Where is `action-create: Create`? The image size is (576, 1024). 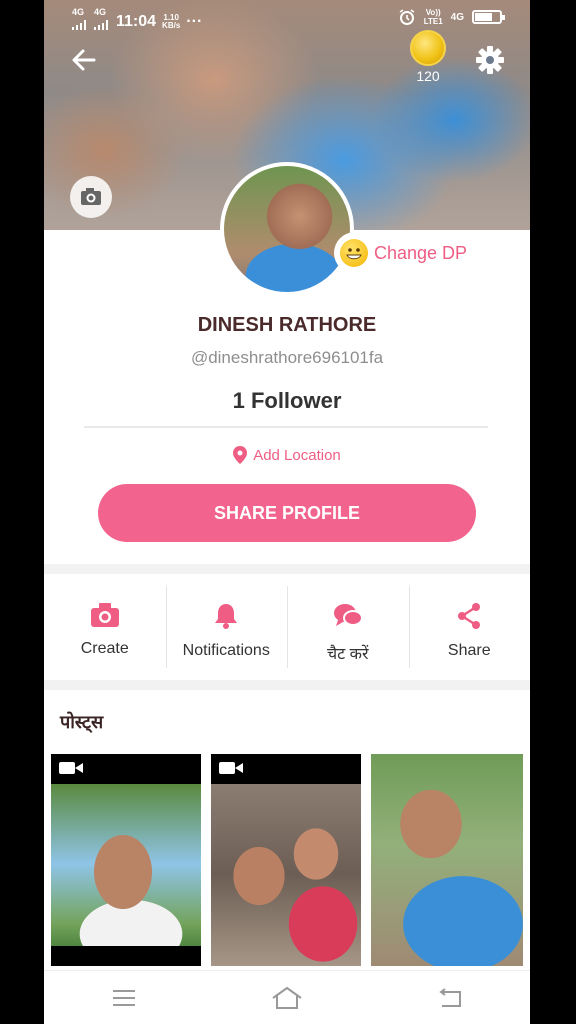 action-create: Create is located at coordinates (105, 627).